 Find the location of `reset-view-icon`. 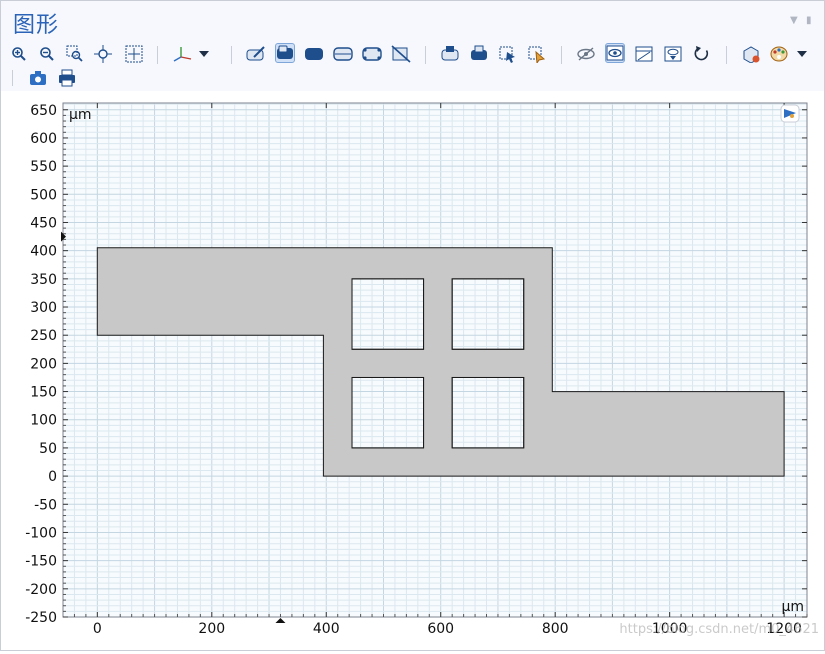

reset-view-icon is located at coordinates (702, 54).